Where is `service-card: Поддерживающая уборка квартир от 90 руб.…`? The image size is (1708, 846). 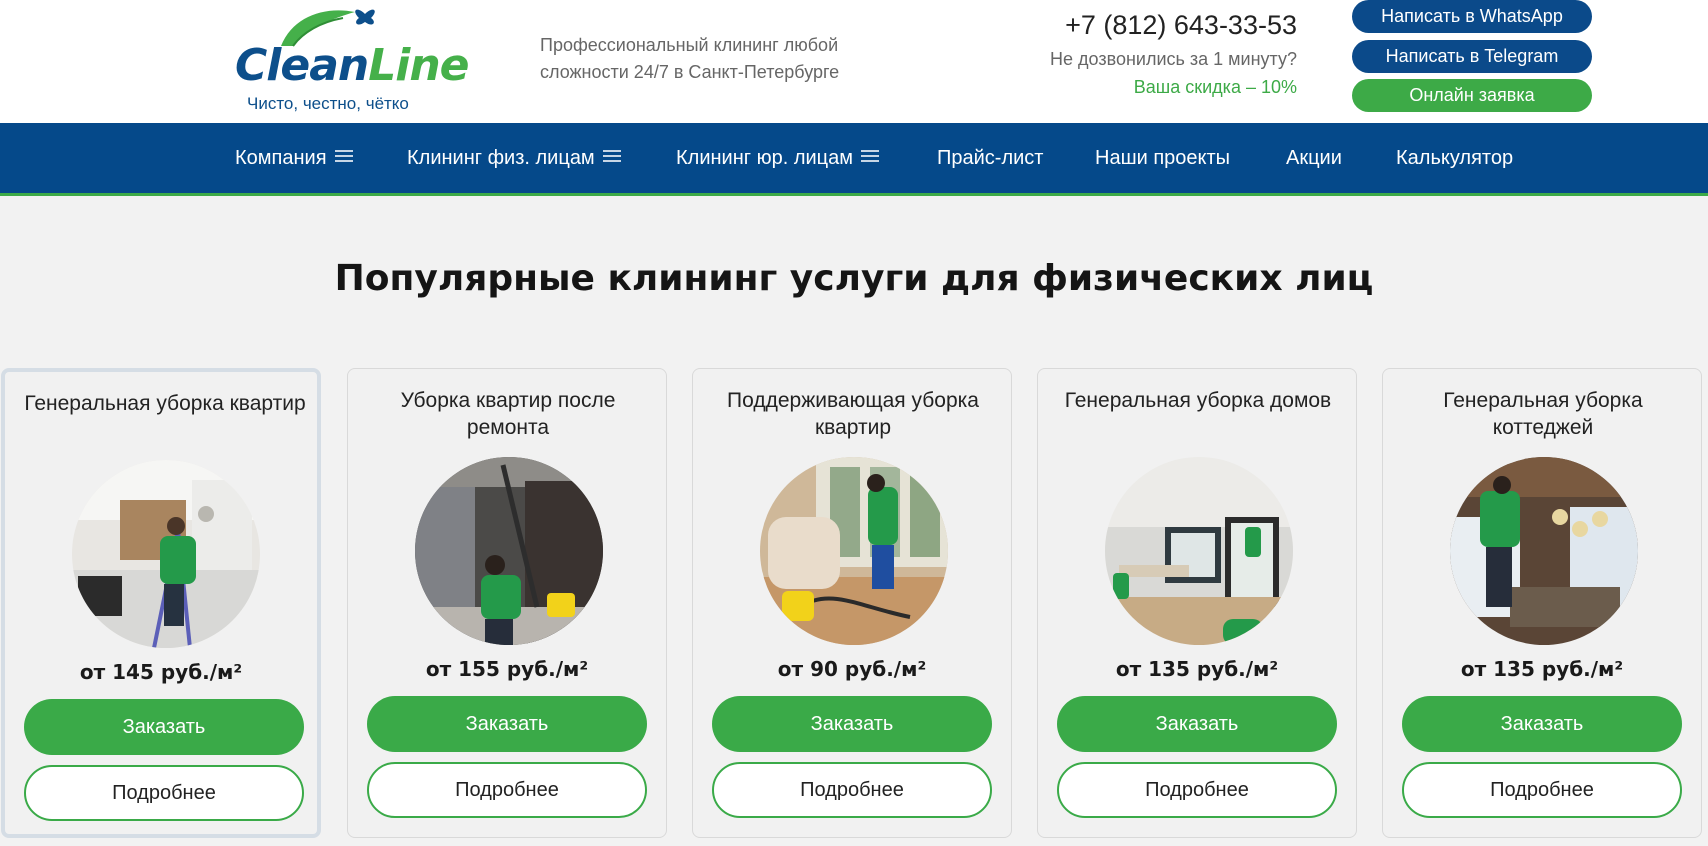 service-card: Поддерживающая уборка квартир от 90 руб.… is located at coordinates (852, 603).